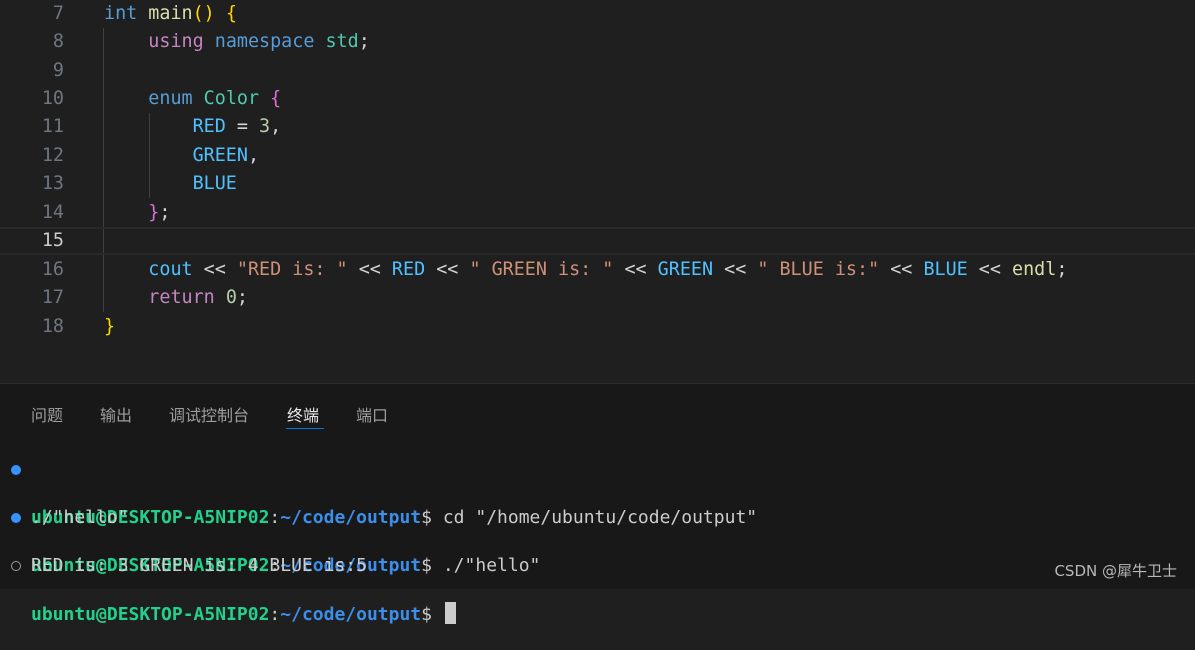 This screenshot has width=1195, height=650. What do you see at coordinates (597, 213) in the screenshot?
I see `code-line: 14 };` at bounding box center [597, 213].